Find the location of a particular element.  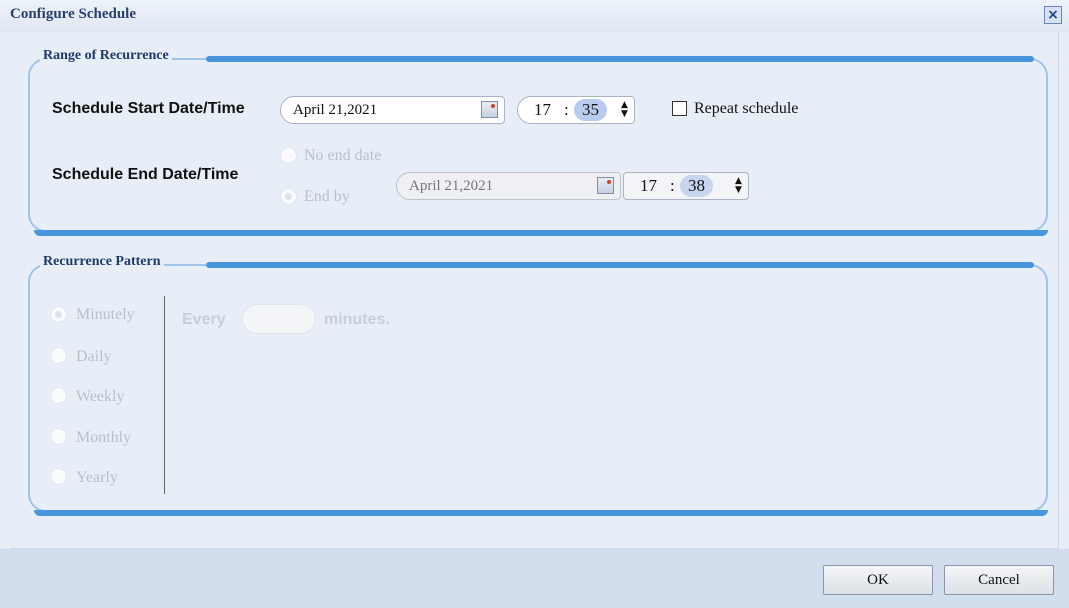

start-time-input: 17 : 35 ▲ ▼ is located at coordinates (576, 110).